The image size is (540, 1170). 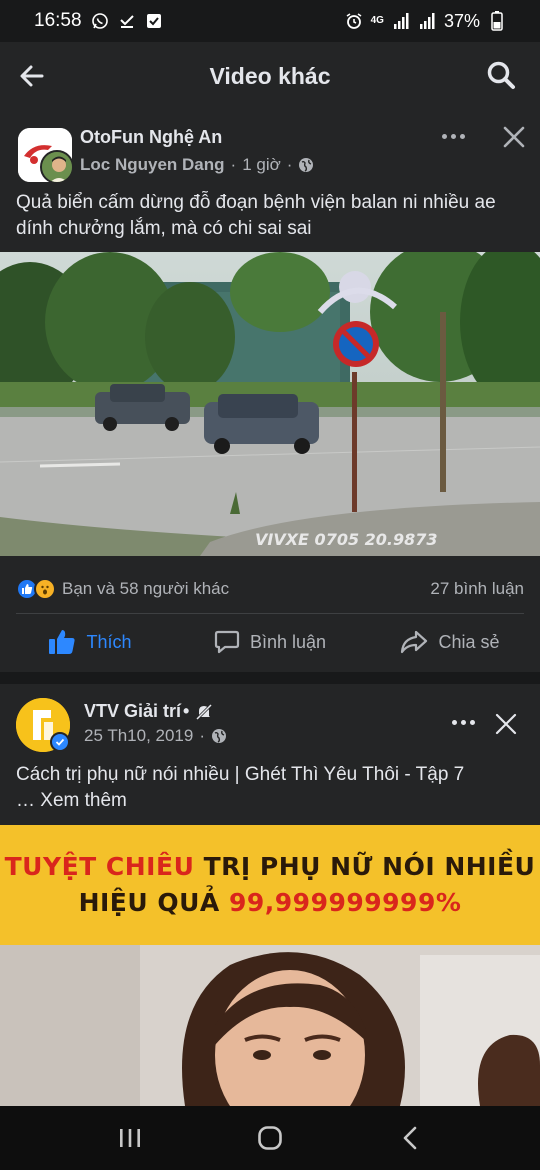 I want to click on feed-gap, so click(x=270, y=678).